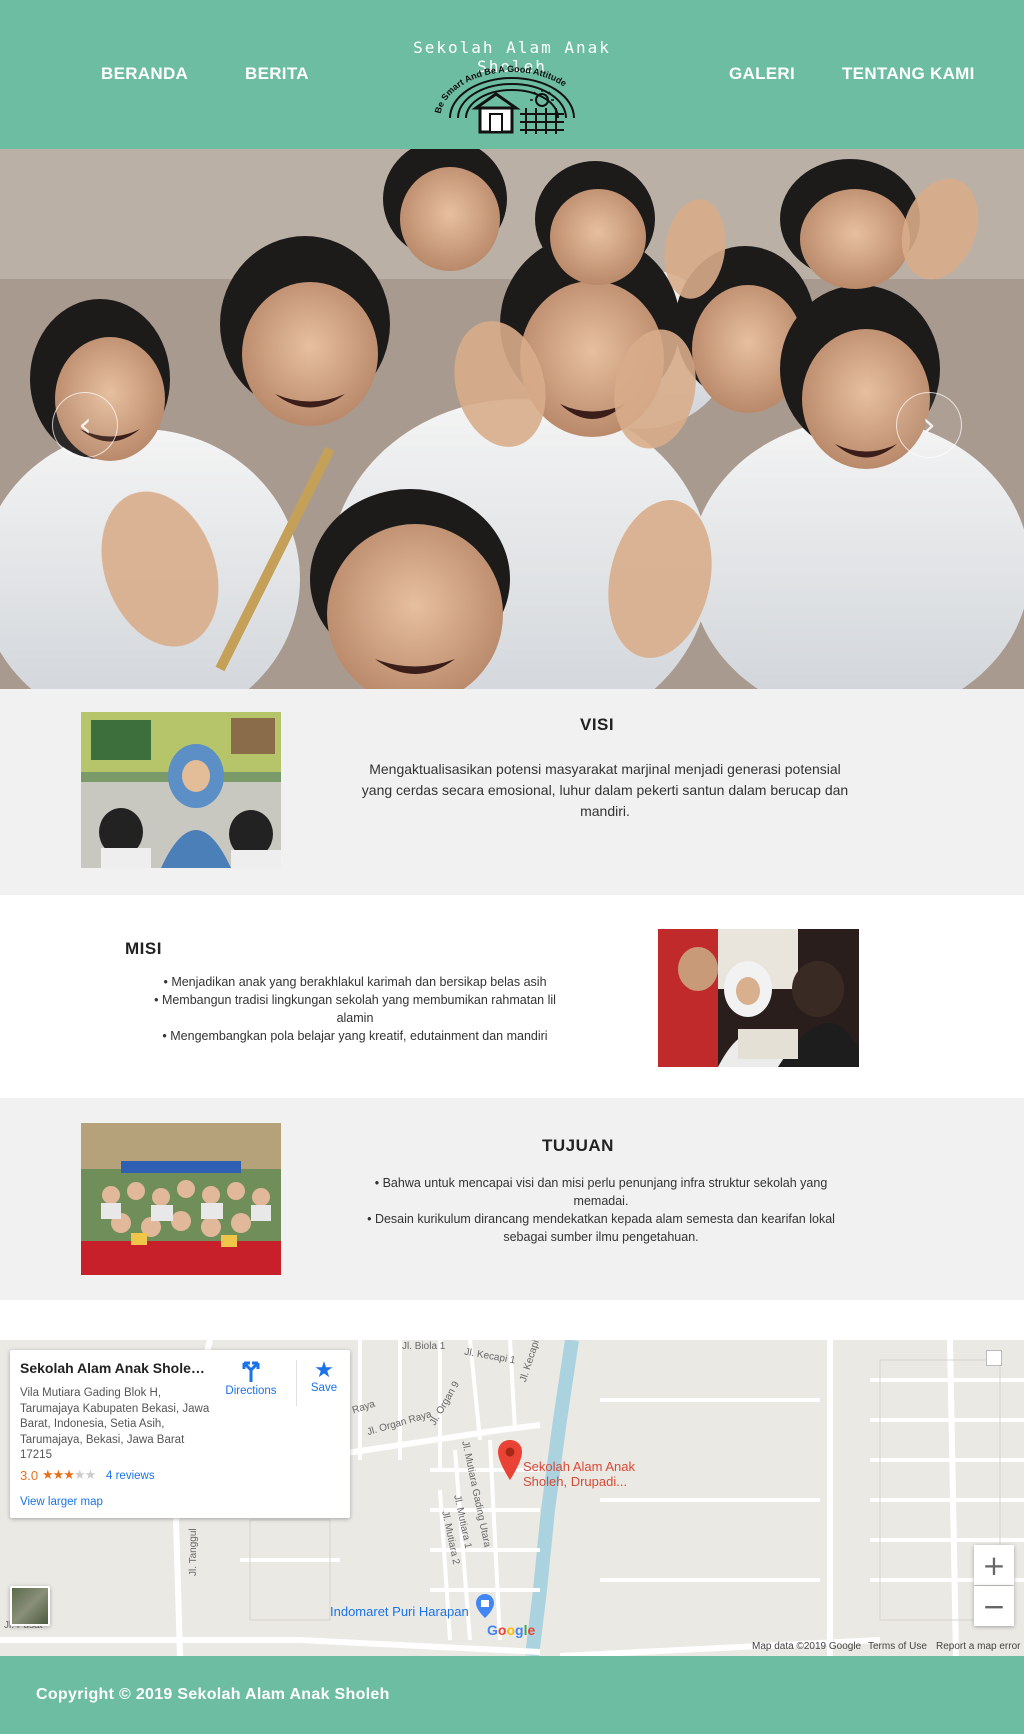  What do you see at coordinates (144, 74) in the screenshot?
I see `nav-beranda: BERANDA` at bounding box center [144, 74].